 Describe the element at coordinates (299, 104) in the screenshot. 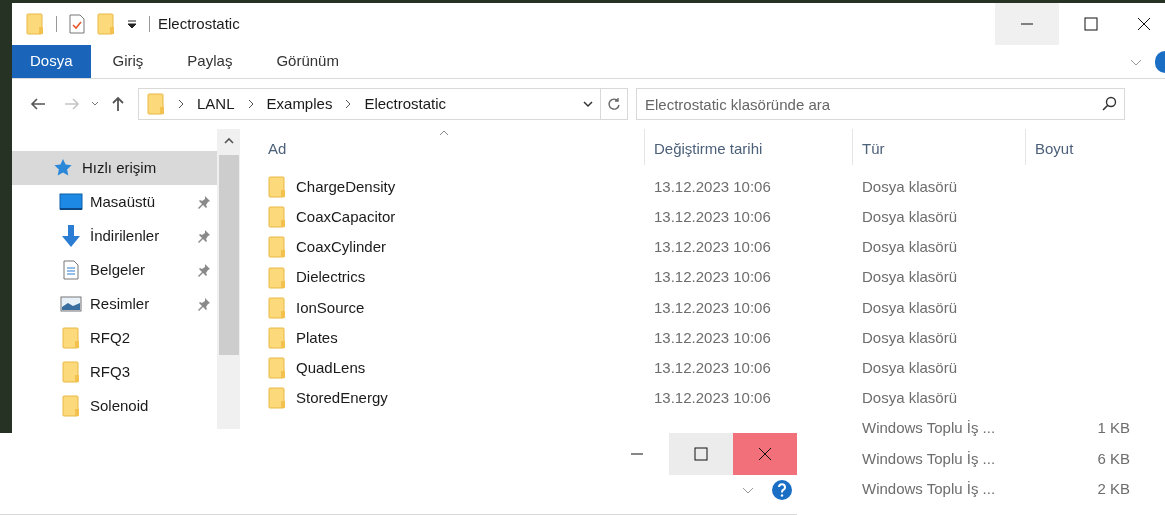

I see `breadcrumb-item: Examples` at that location.